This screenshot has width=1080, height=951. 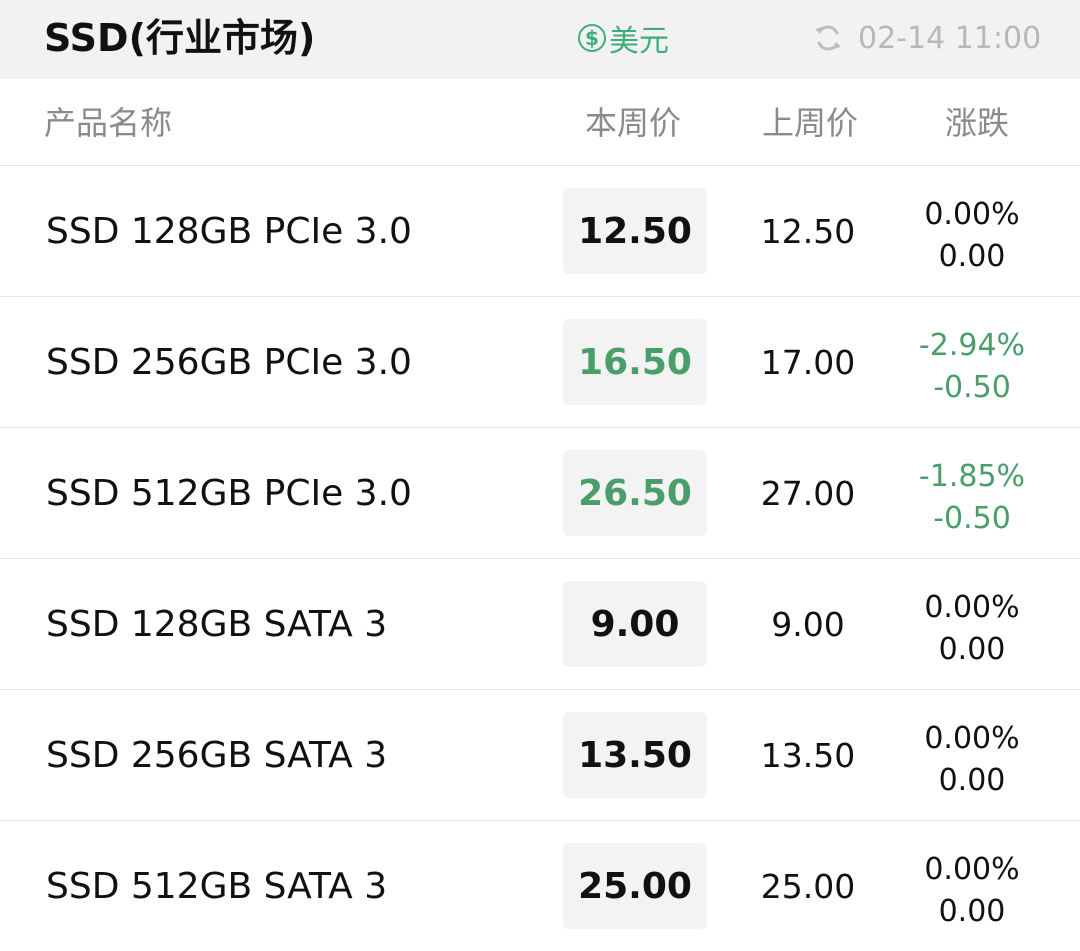 I want to click on last-week-price: 9.00, so click(x=808, y=624).